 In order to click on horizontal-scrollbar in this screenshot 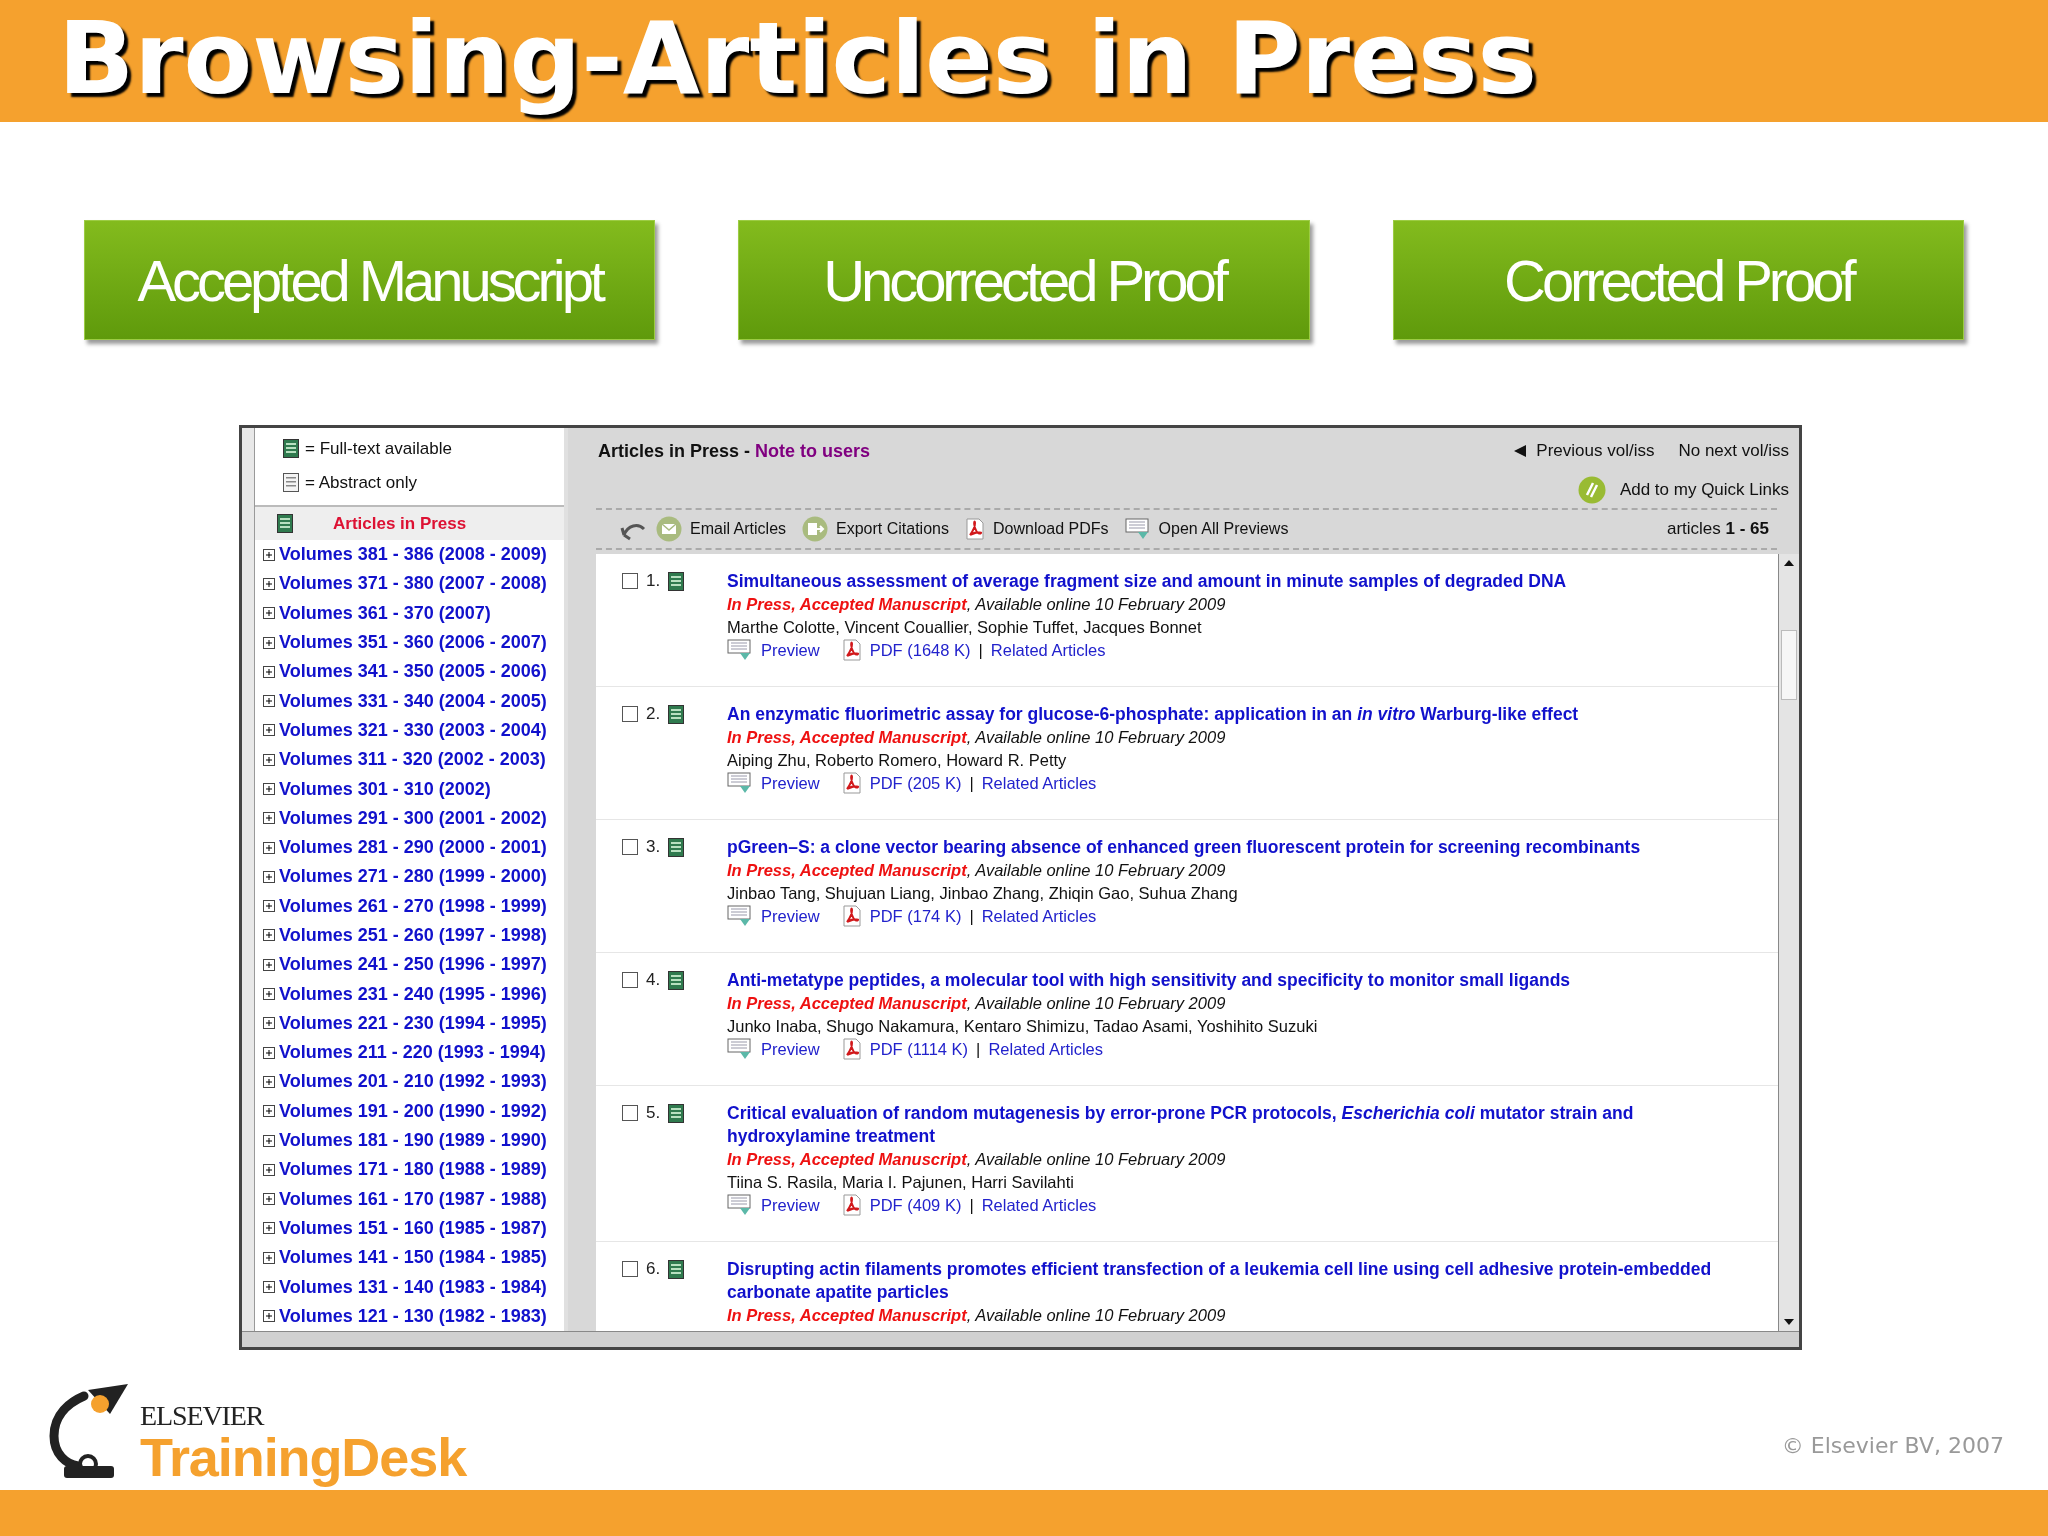, I will do `click(1020, 1339)`.